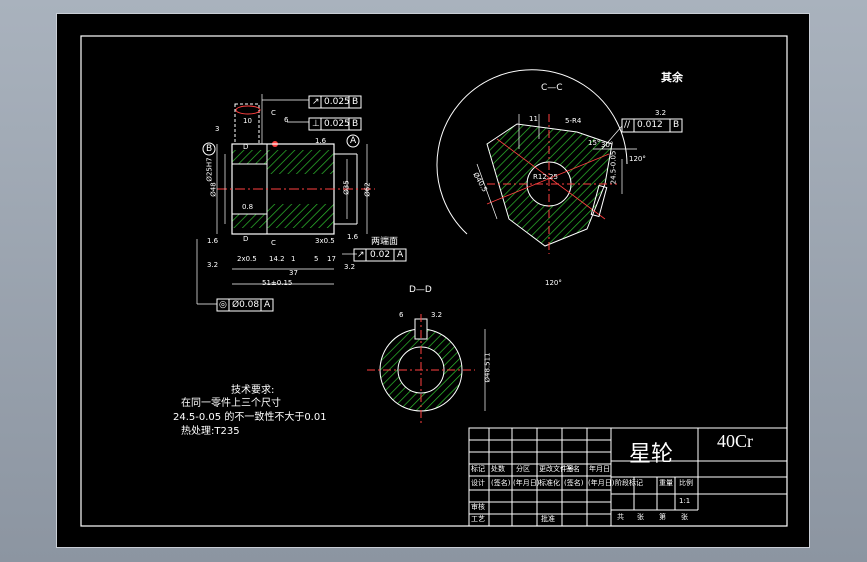 The height and width of the screenshot is (562, 867). What do you see at coordinates (672, 77) in the screenshot?
I see `roughness-other-label: 其余` at bounding box center [672, 77].